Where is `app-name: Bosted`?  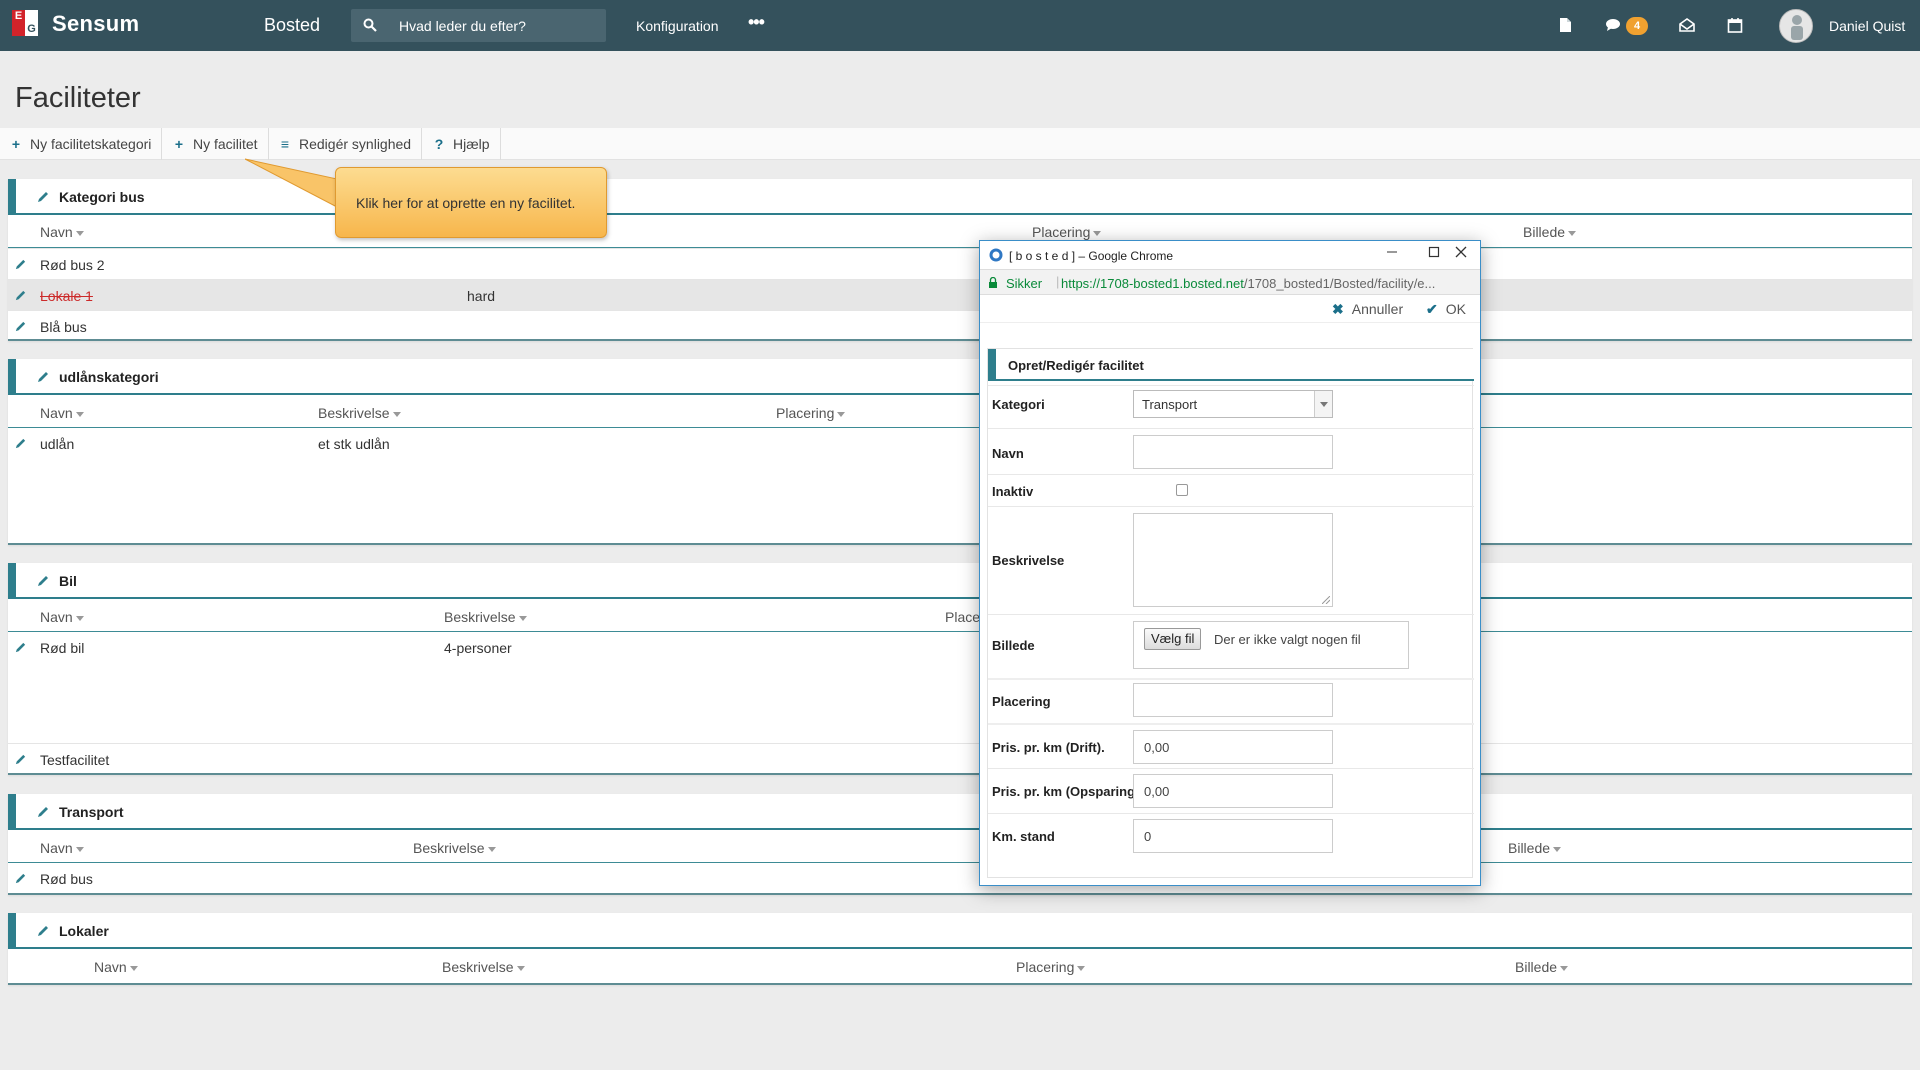 app-name: Bosted is located at coordinates (292, 25).